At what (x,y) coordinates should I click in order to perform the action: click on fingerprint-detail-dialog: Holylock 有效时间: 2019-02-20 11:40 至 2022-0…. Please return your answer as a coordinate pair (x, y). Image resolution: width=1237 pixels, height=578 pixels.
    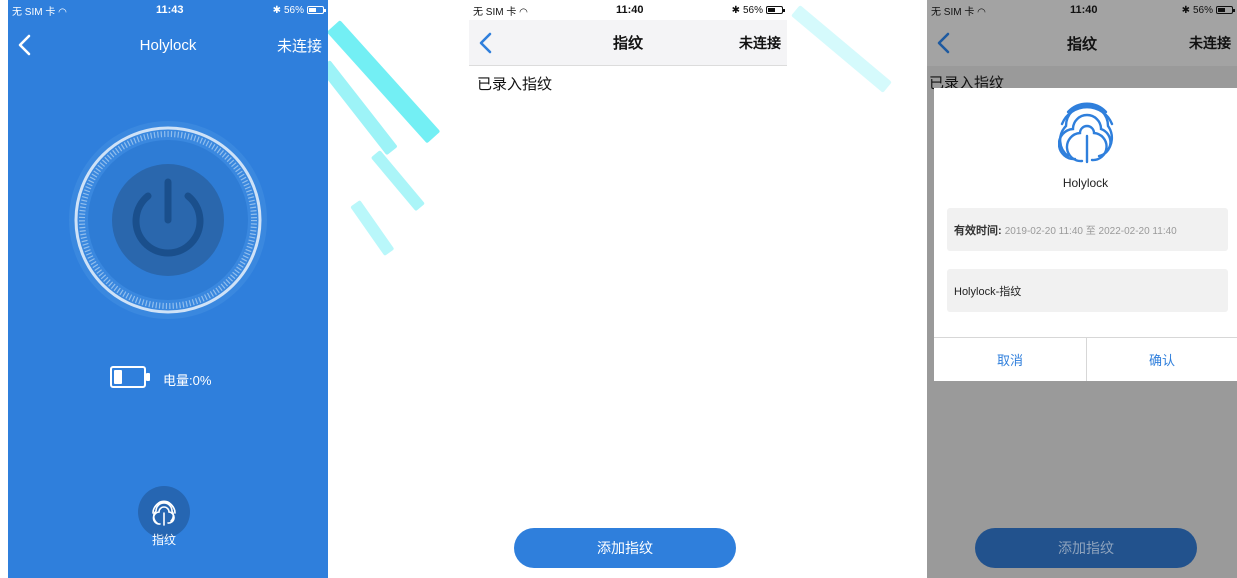
    Looking at the image, I should click on (1085, 234).